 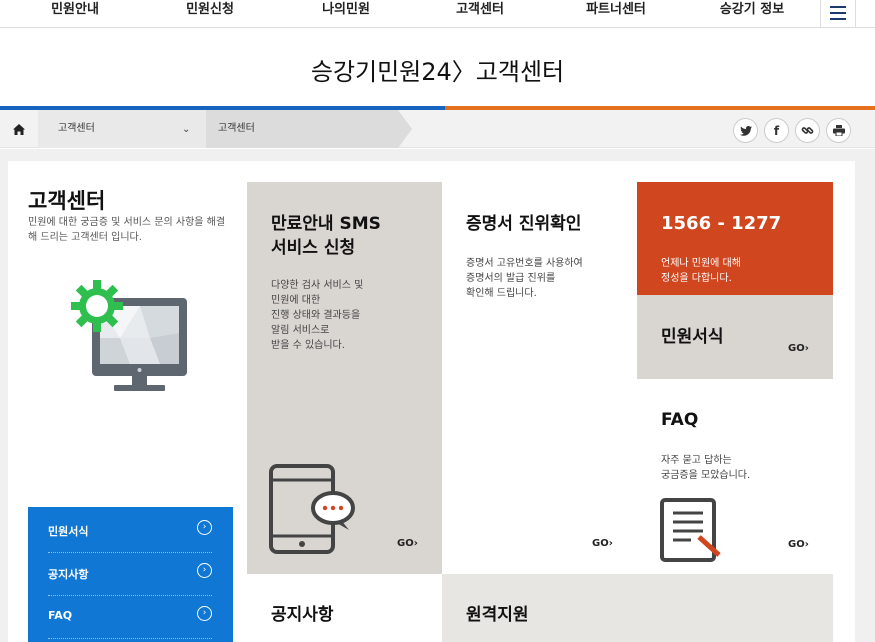 I want to click on desc-line: 진행 상태와 결과등을, so click(x=316, y=315).